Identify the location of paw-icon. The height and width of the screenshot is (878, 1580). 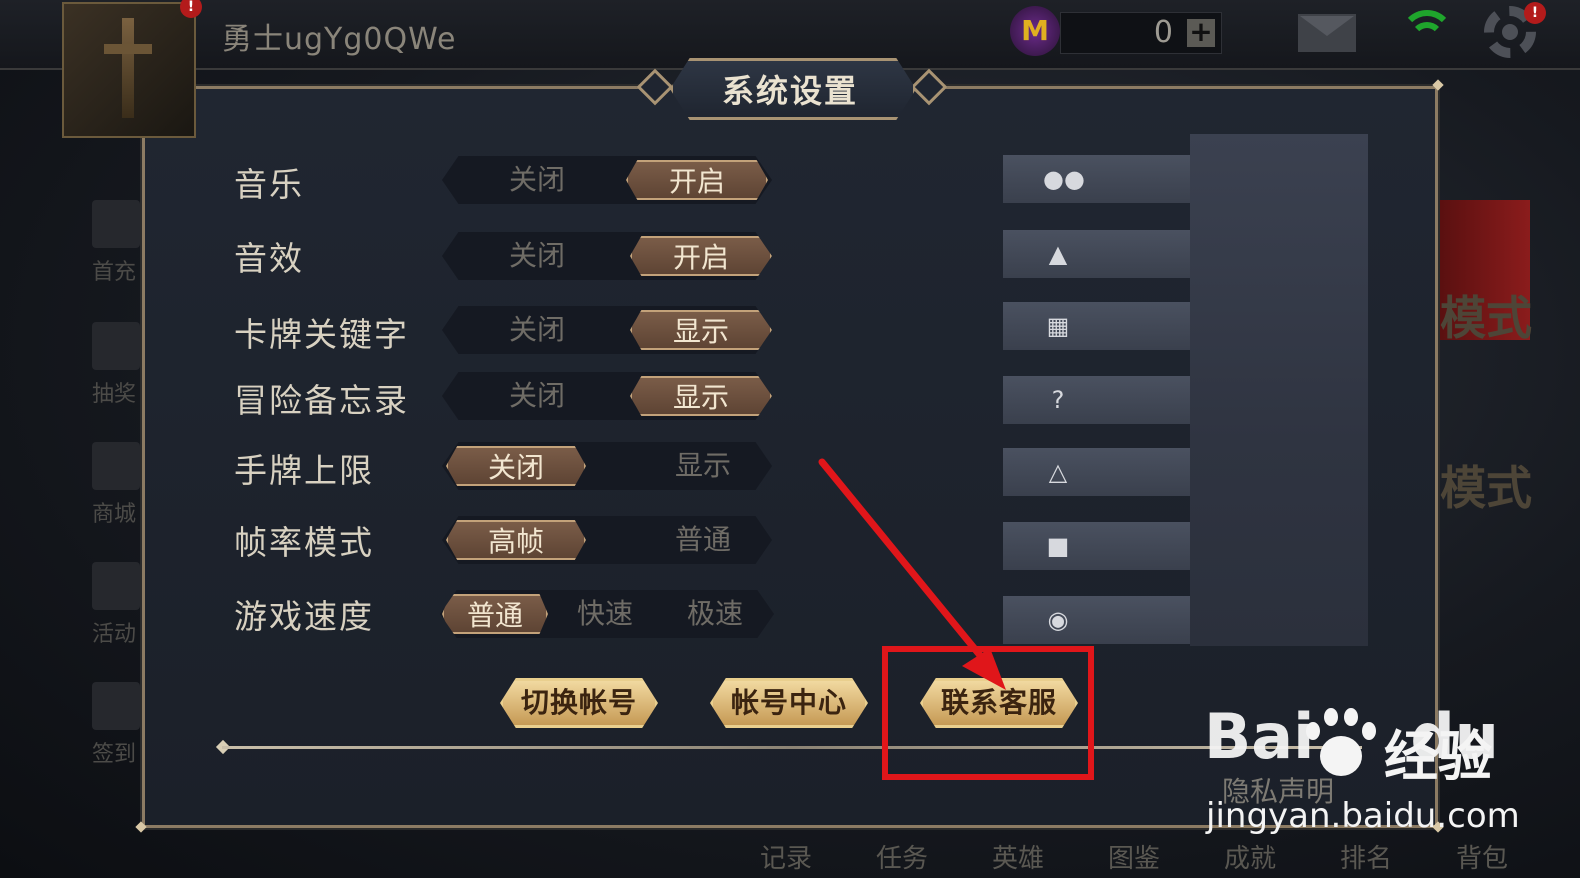
(1341, 744).